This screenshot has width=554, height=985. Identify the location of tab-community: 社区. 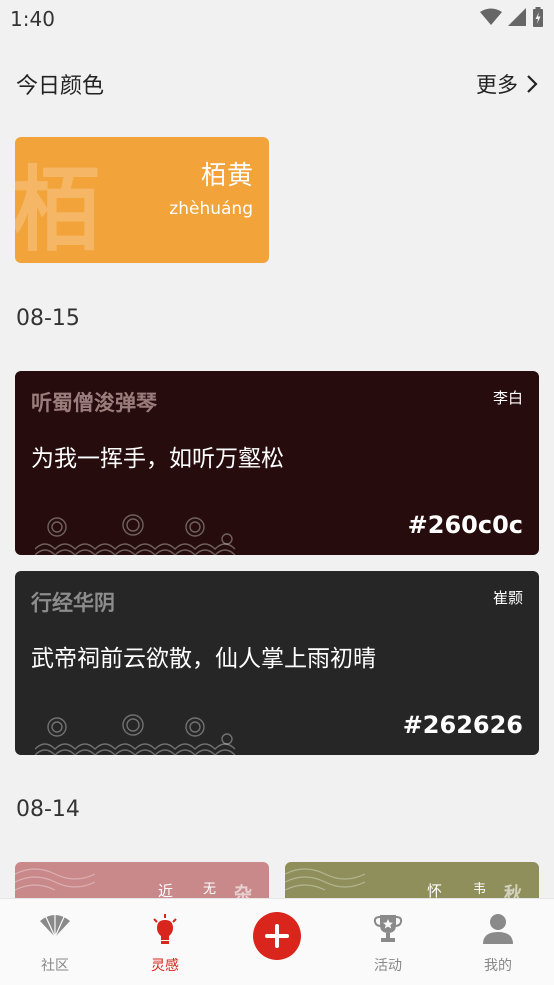
(55, 942).